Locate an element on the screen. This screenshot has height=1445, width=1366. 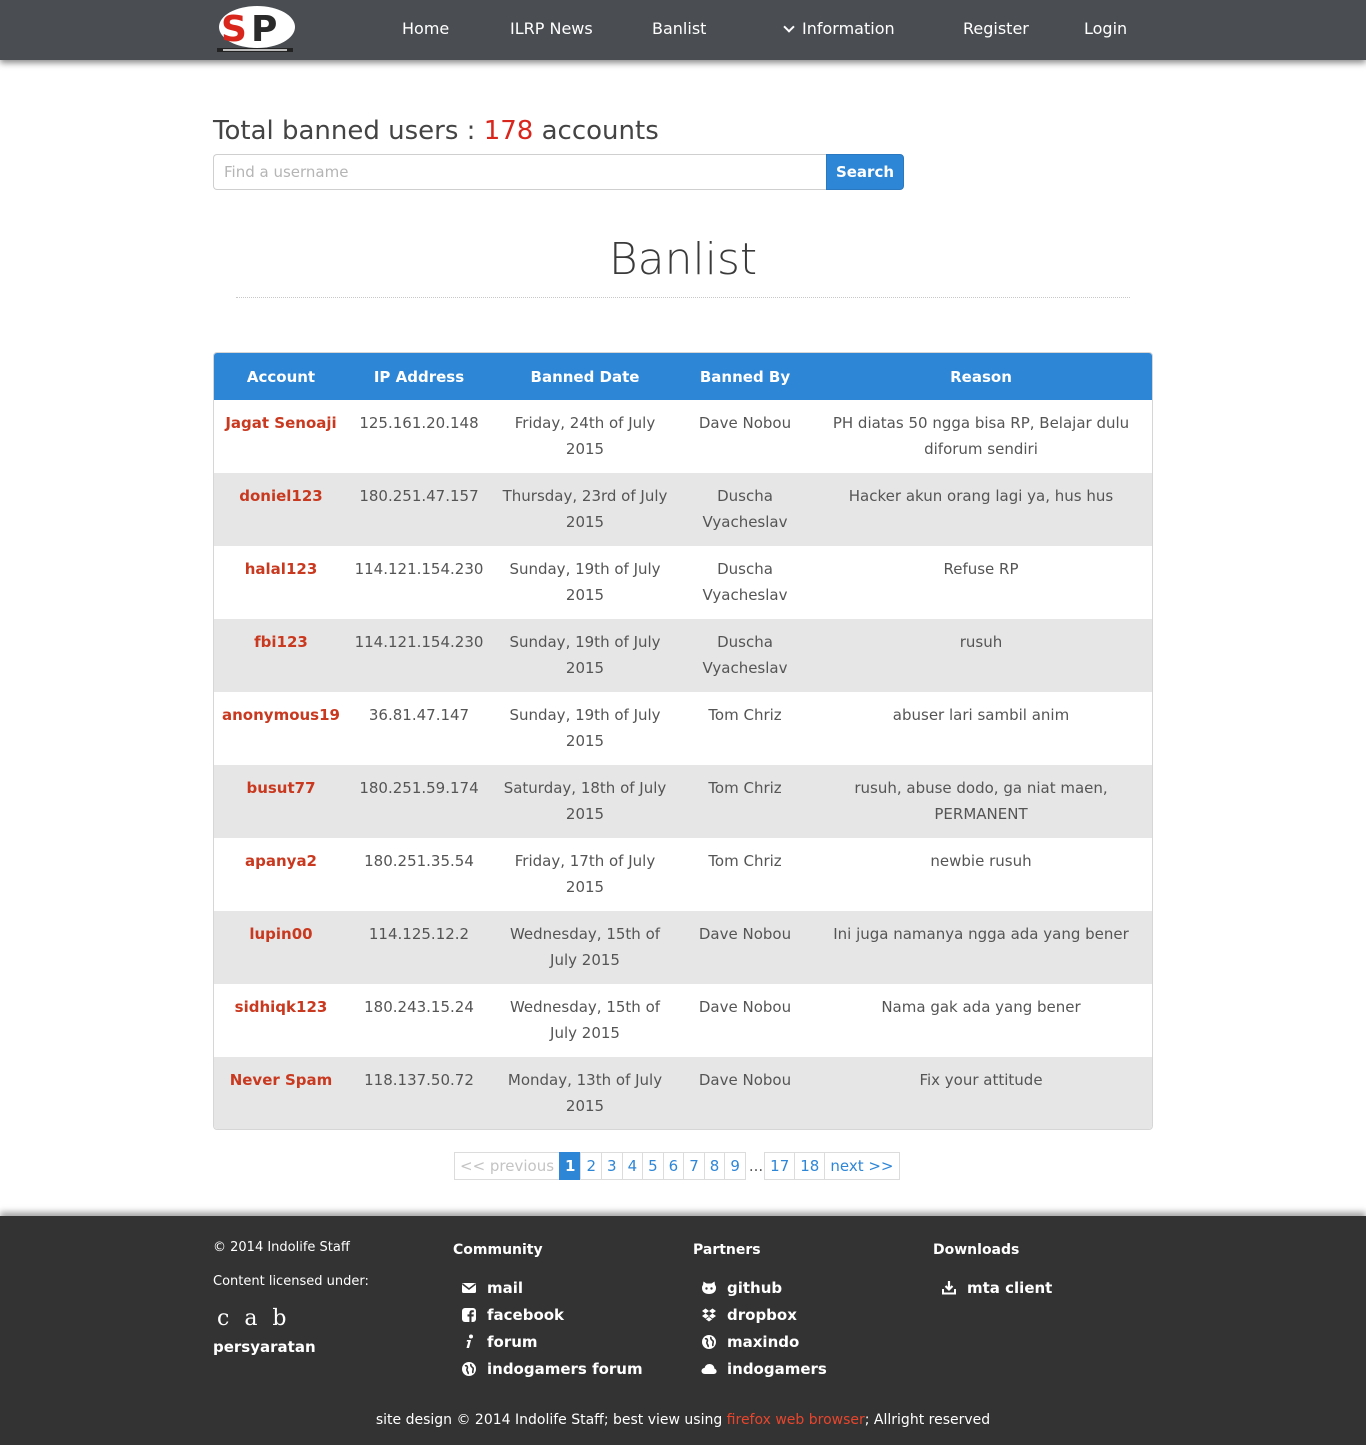
page-link: 1 is located at coordinates (570, 1166).